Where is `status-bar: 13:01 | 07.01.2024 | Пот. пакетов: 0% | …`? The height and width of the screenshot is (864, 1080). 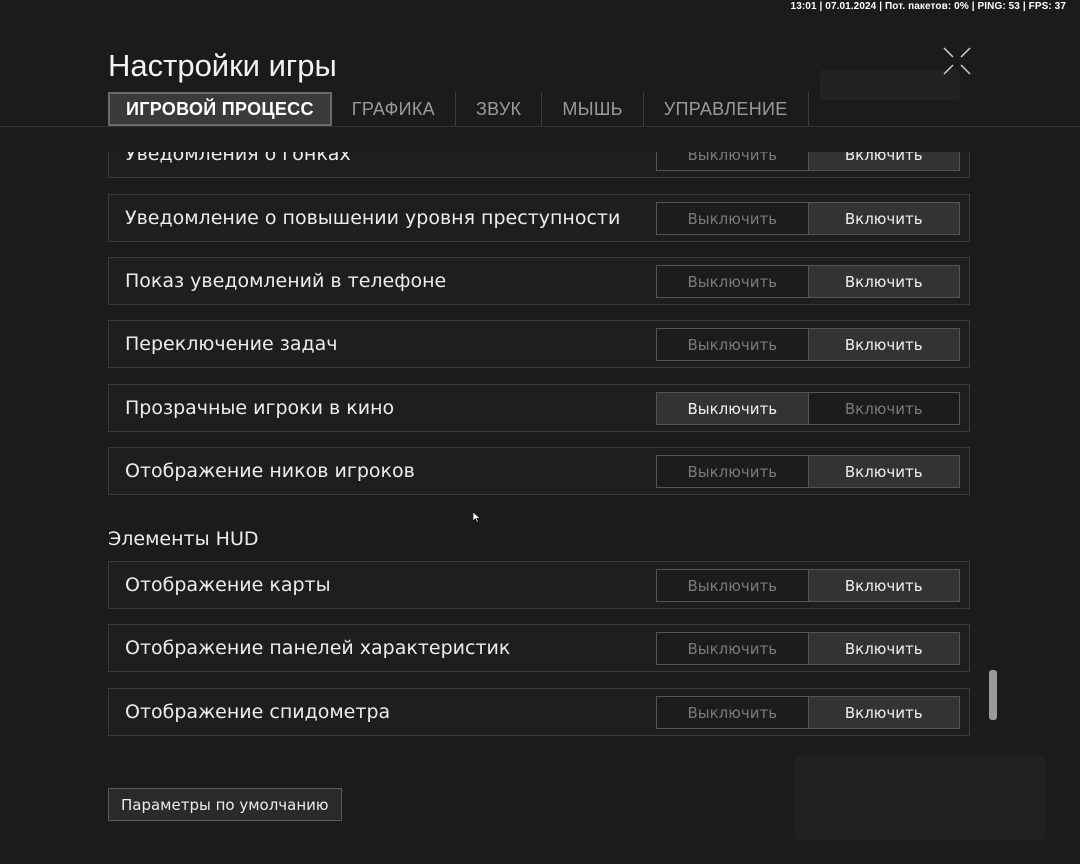
status-bar: 13:01 | 07.01.2024 | Пот. пакетов: 0% | … is located at coordinates (928, 6).